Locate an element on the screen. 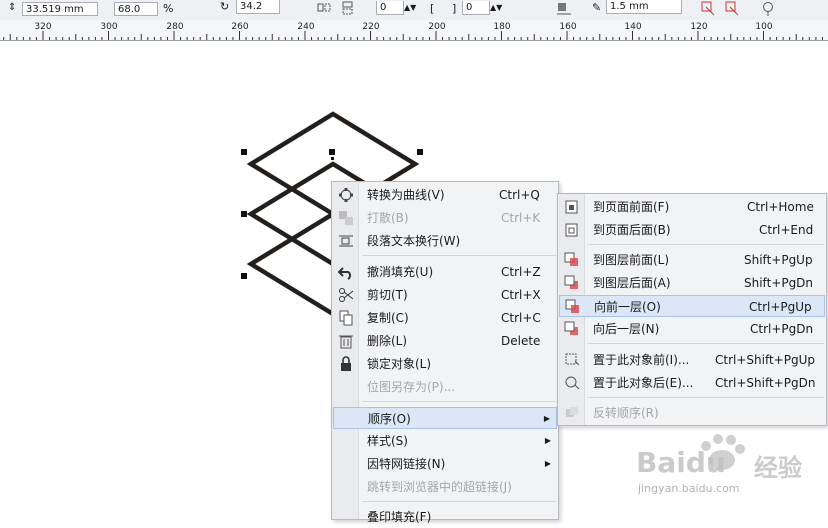 This screenshot has height=528, width=828. back-one-icon is located at coordinates (572, 329).